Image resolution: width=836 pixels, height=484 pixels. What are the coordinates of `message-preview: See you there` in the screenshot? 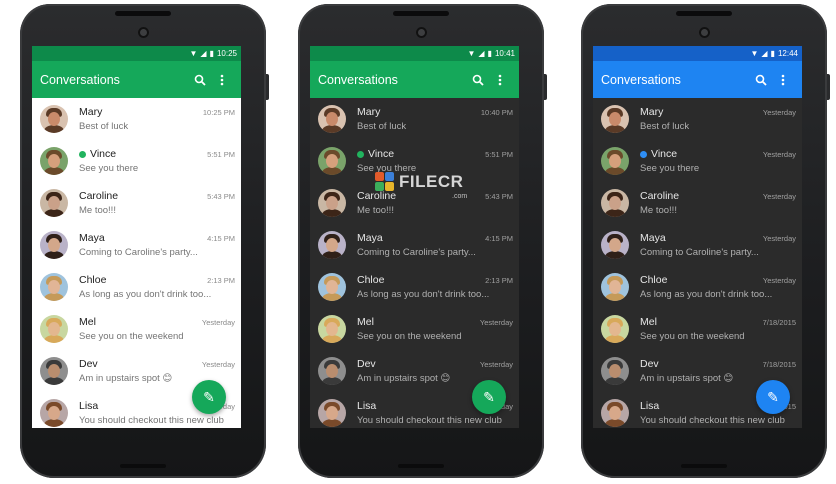 It's located at (387, 168).